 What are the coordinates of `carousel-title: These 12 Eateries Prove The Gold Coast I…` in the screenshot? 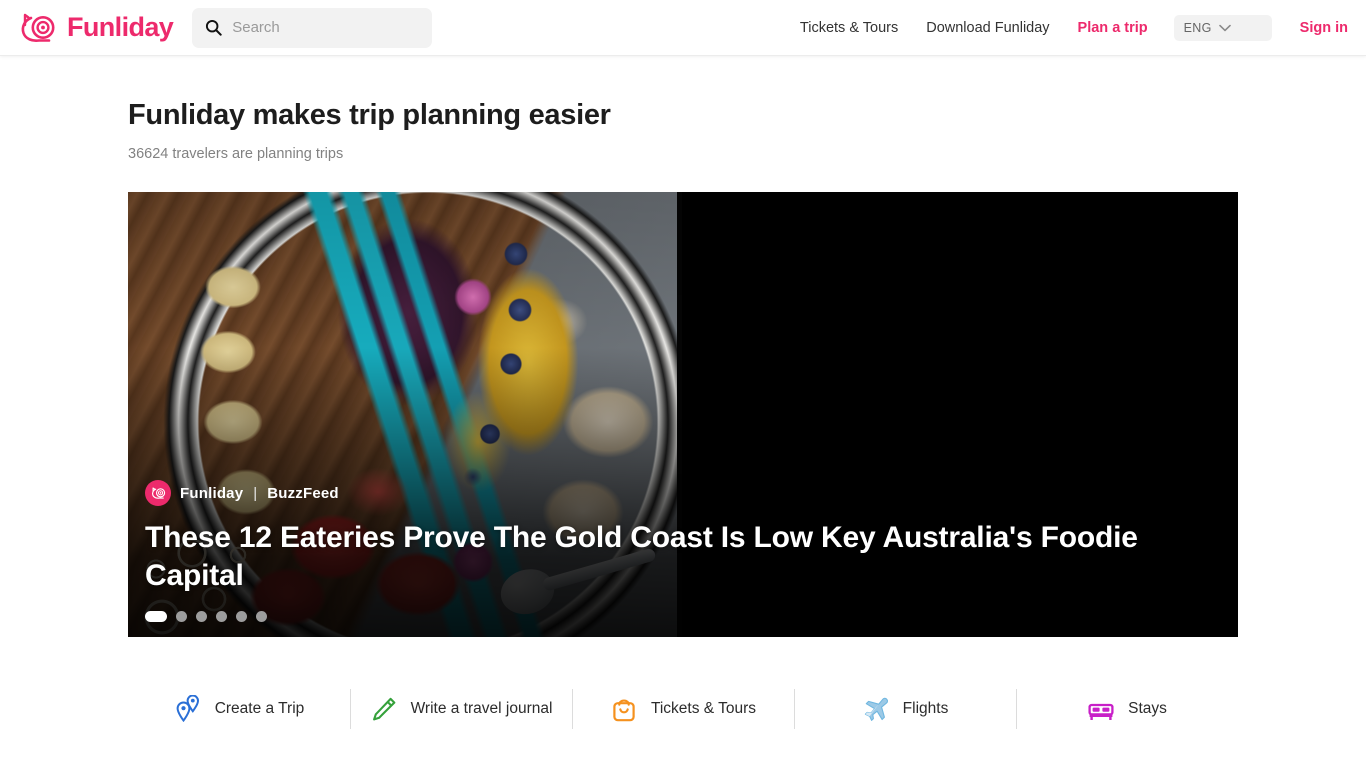 It's located at (661, 557).